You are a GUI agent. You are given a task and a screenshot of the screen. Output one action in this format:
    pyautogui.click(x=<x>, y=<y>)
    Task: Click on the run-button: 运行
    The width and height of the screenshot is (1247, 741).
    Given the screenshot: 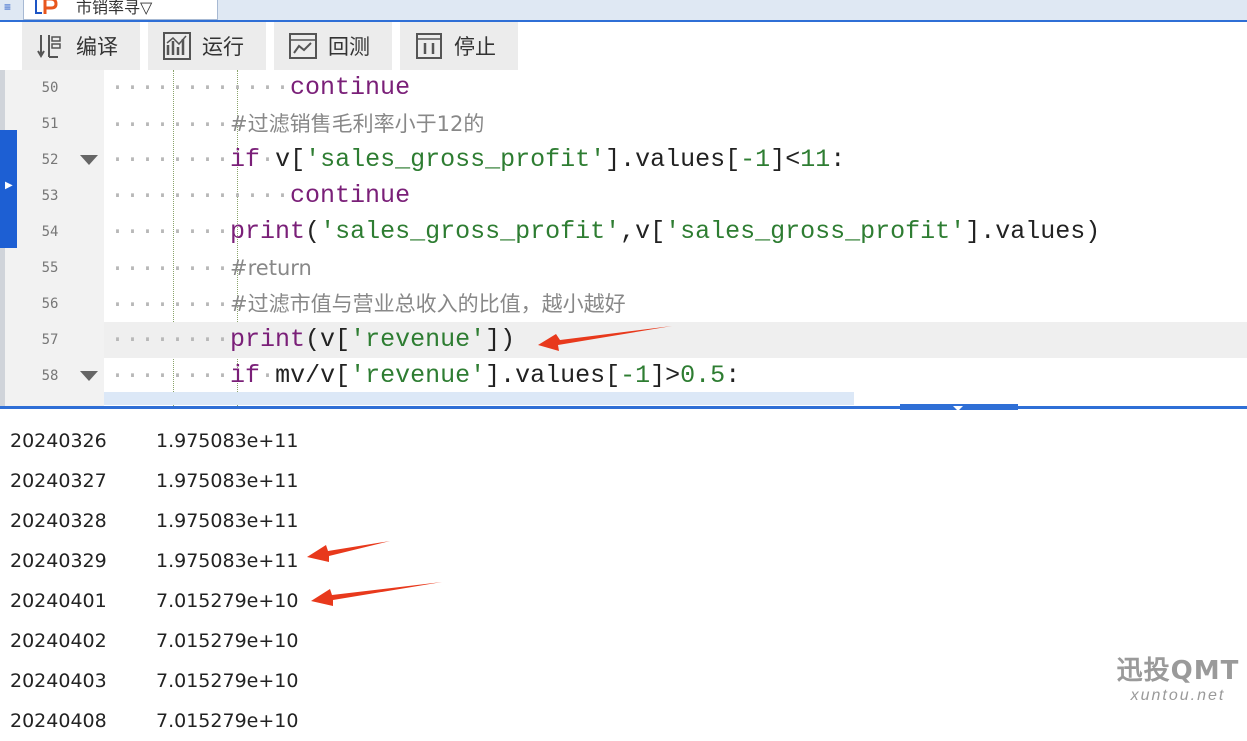 What is the action you would take?
    pyautogui.click(x=207, y=46)
    